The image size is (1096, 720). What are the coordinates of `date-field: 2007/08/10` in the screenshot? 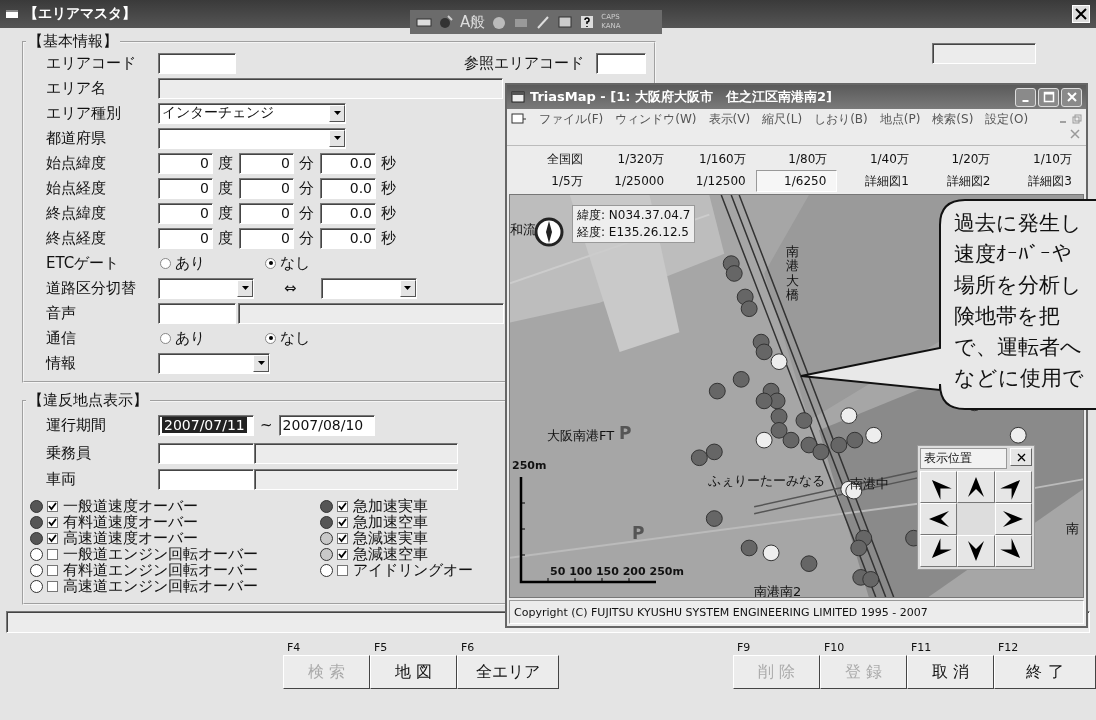 It's located at (326, 425).